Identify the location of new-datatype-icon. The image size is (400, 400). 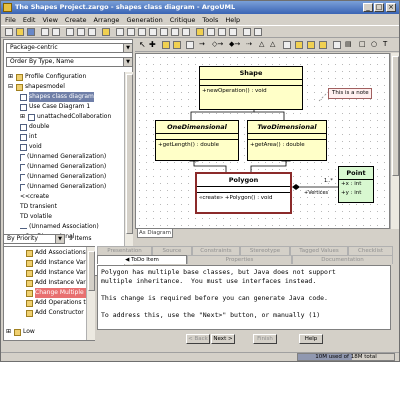
(299, 45).